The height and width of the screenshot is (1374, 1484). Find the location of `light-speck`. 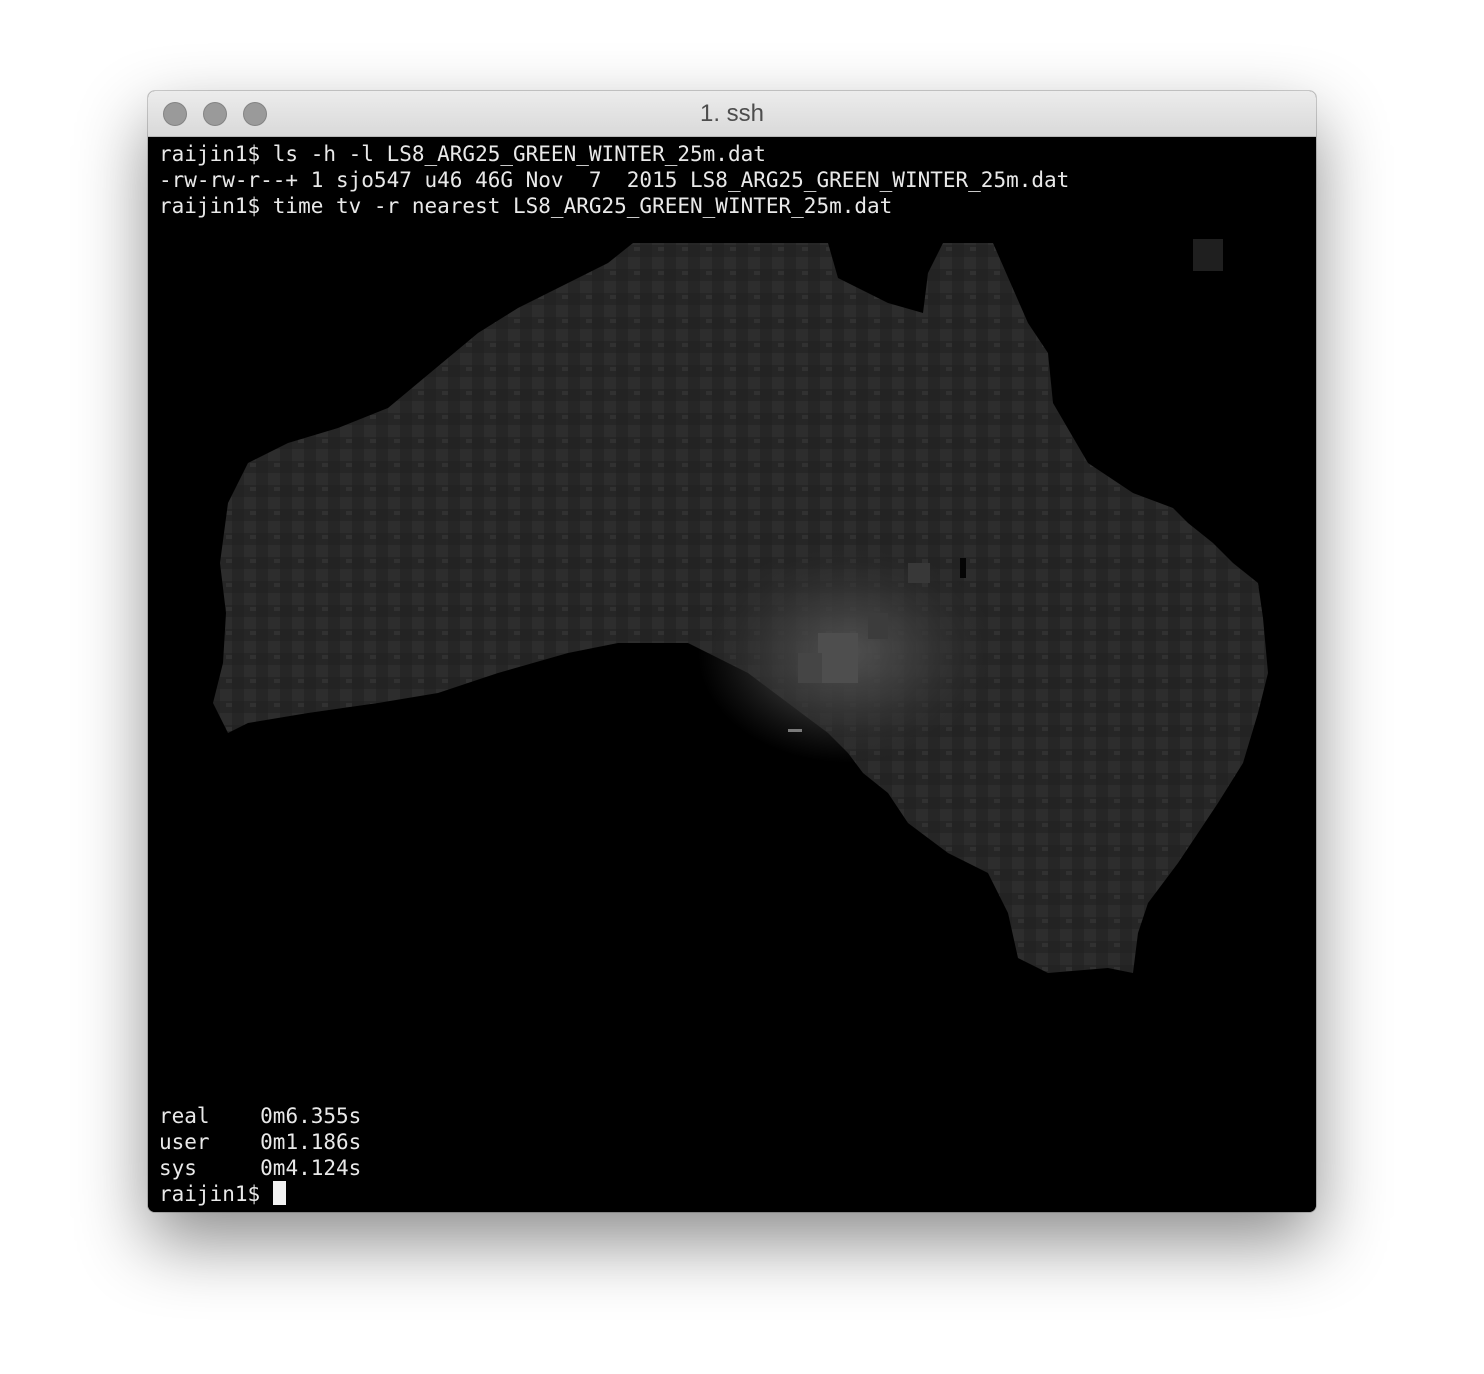

light-speck is located at coordinates (795, 730).